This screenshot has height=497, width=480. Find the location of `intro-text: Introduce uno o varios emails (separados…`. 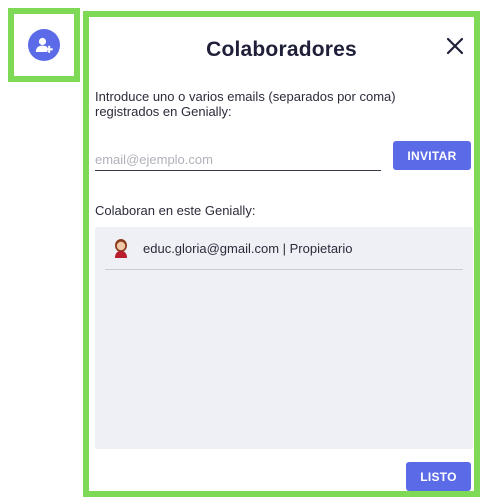

intro-text: Introduce uno o varios emails (separados… is located at coordinates (245, 104).